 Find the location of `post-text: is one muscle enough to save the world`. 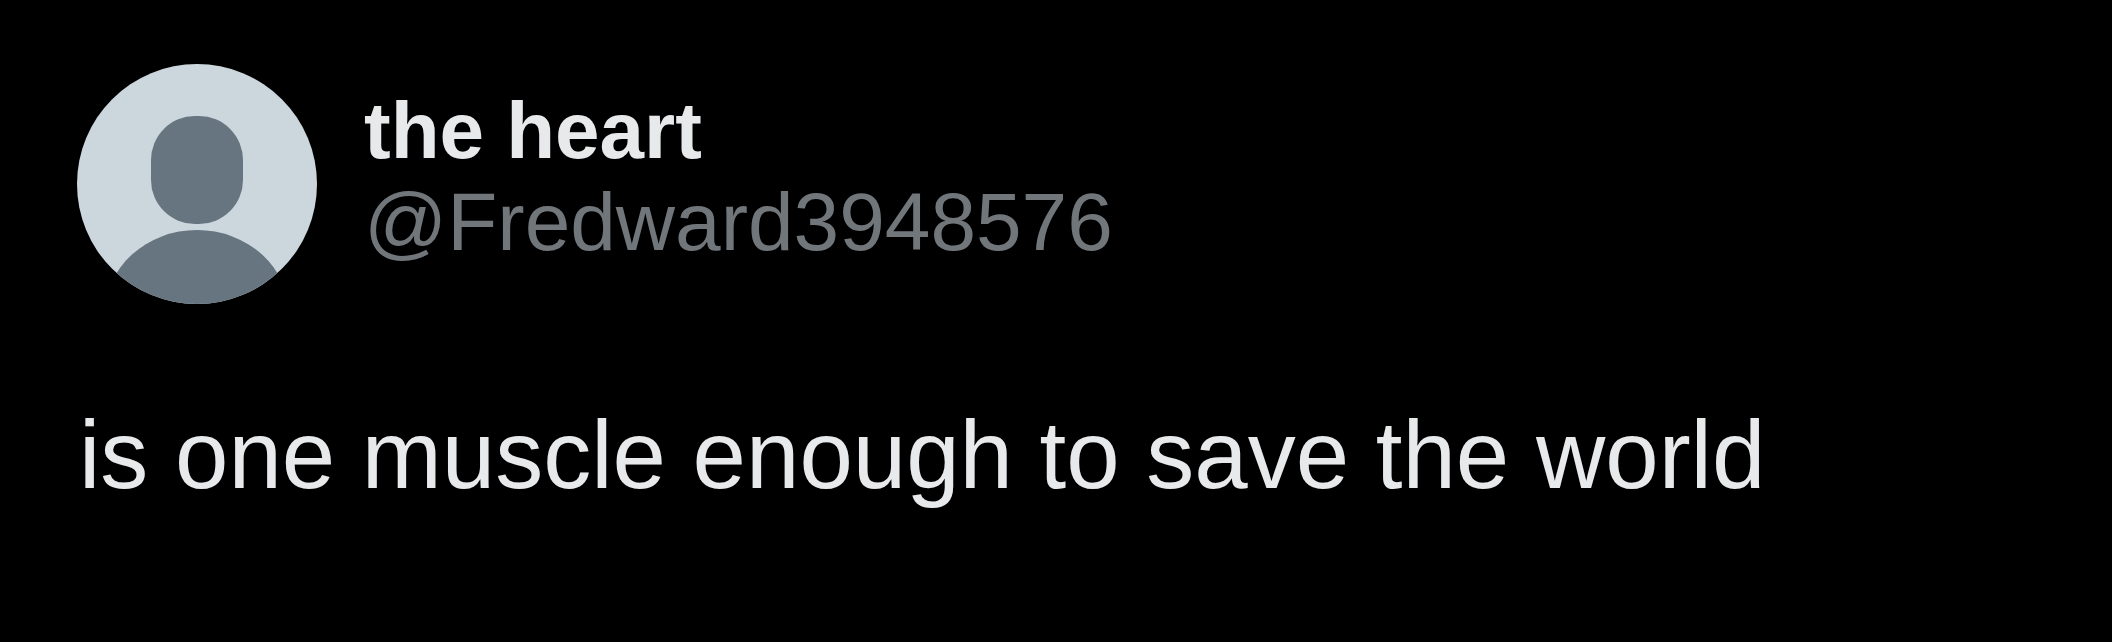

post-text: is one muscle enough to save the world is located at coordinates (923, 455).